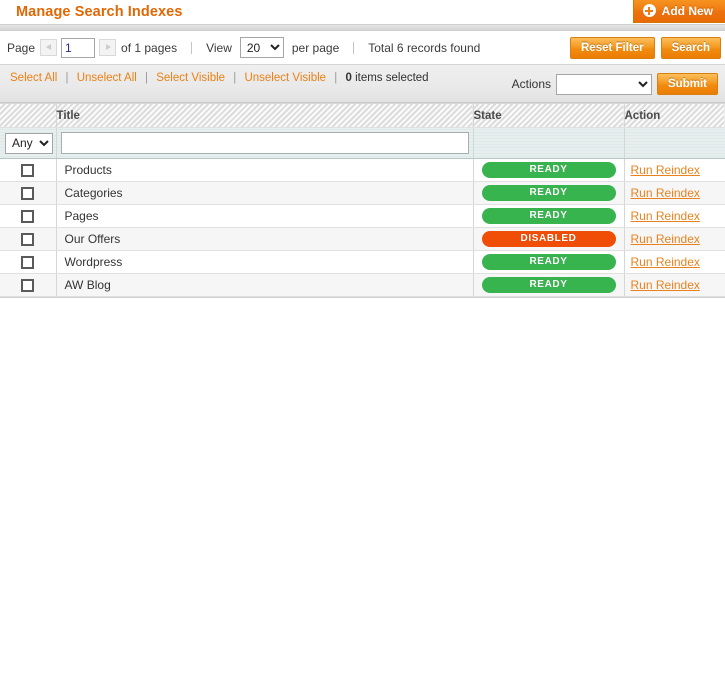  Describe the element at coordinates (265, 285) in the screenshot. I see `row-title: AW Blog` at that location.